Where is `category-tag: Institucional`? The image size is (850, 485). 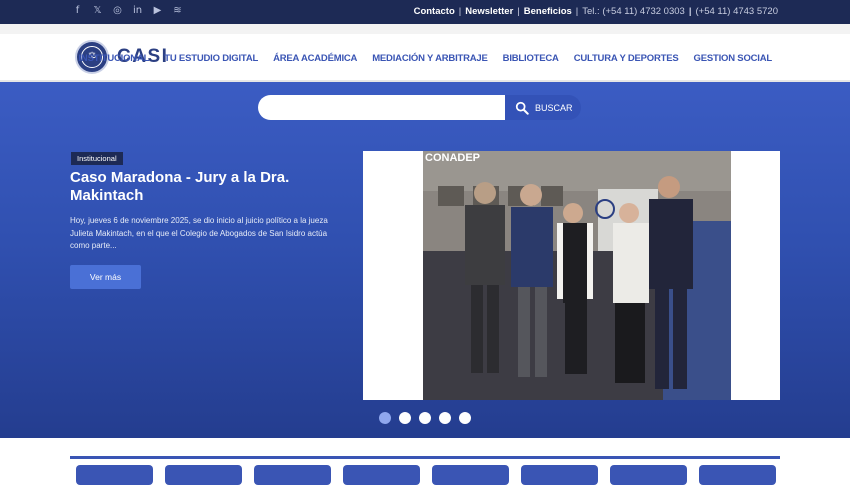
category-tag: Institucional is located at coordinates (97, 158).